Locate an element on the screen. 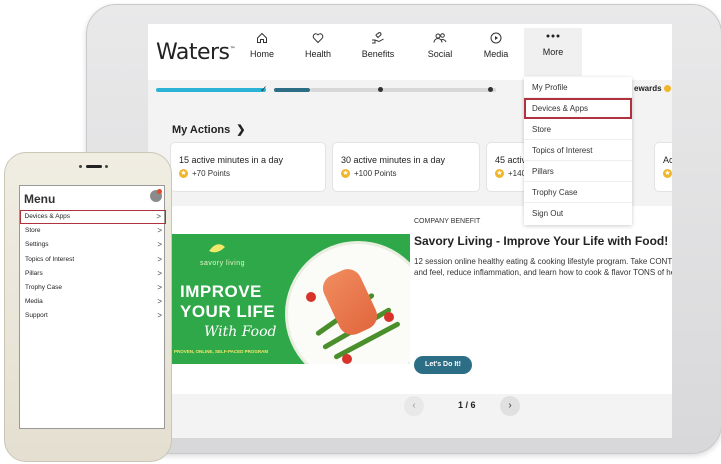 This screenshot has width=721, height=464. nav-home: Home is located at coordinates (262, 52).